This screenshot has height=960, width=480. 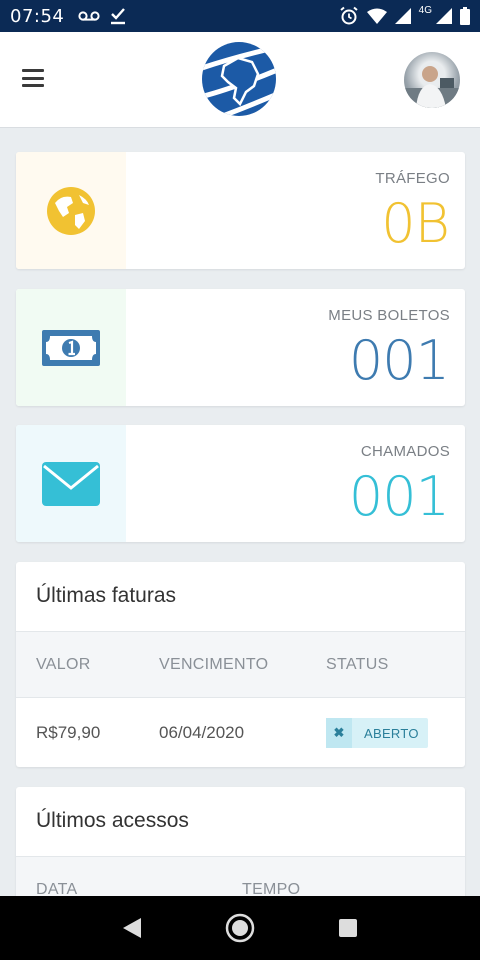 I want to click on chamados-label: CHAMADOS, so click(x=405, y=451).